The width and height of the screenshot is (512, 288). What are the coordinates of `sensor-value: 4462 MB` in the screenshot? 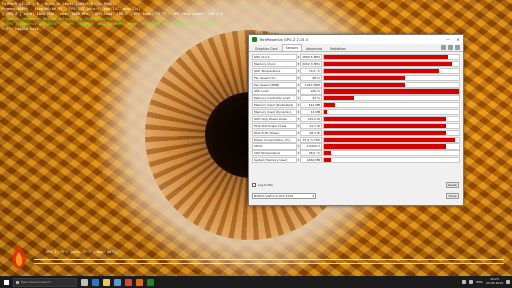 It's located at (311, 160).